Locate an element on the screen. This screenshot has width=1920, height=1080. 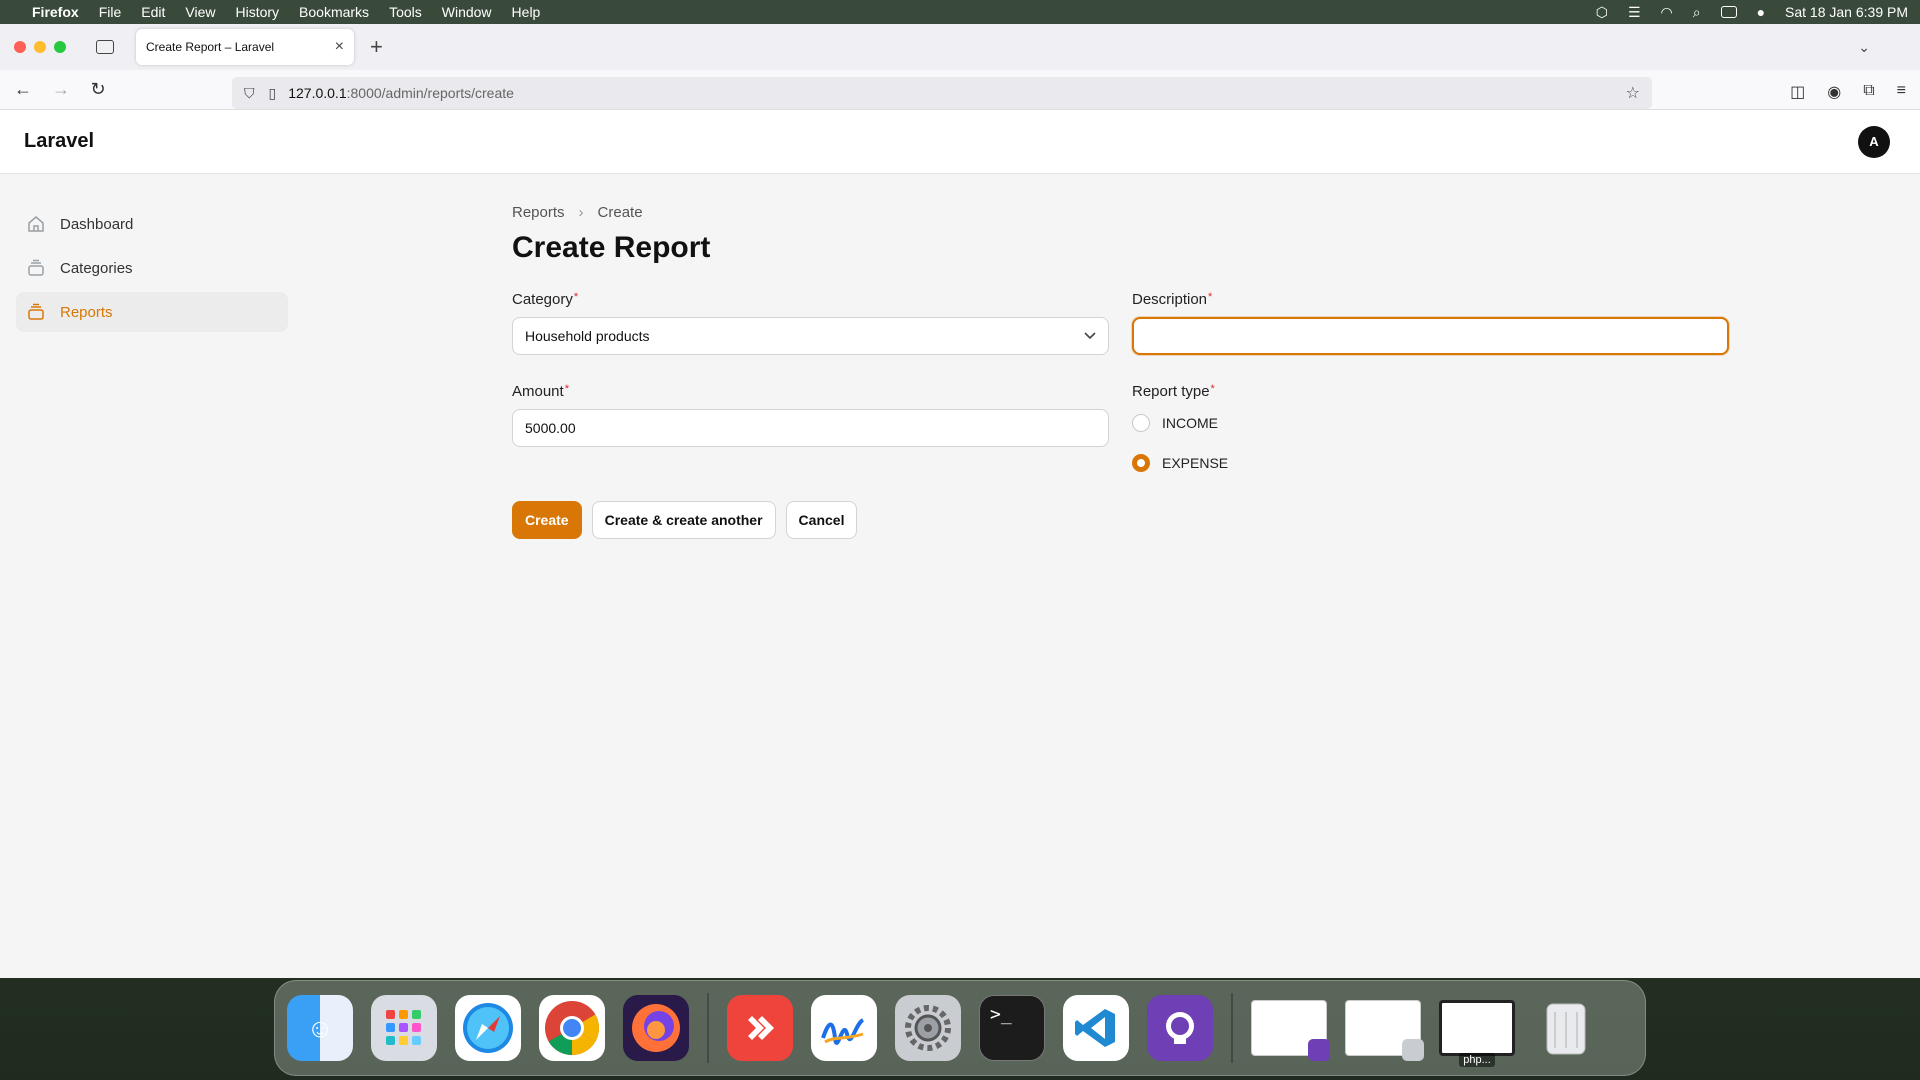
url-path: :8000/admin/reports/create is located at coordinates (430, 93).